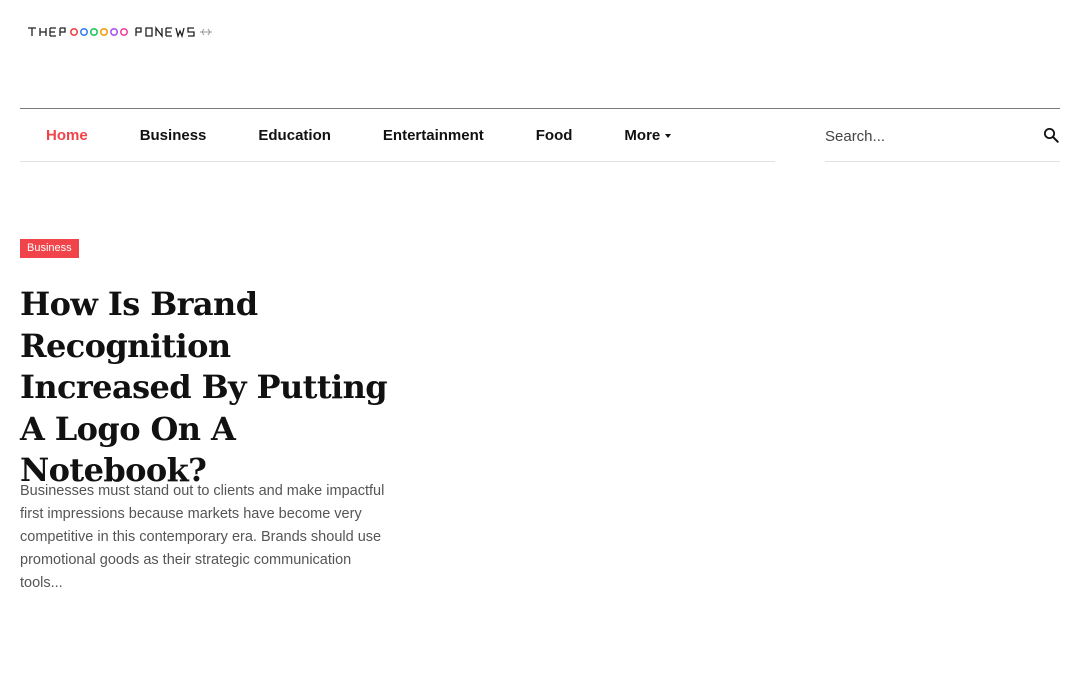  I want to click on search-bar, so click(942, 135).